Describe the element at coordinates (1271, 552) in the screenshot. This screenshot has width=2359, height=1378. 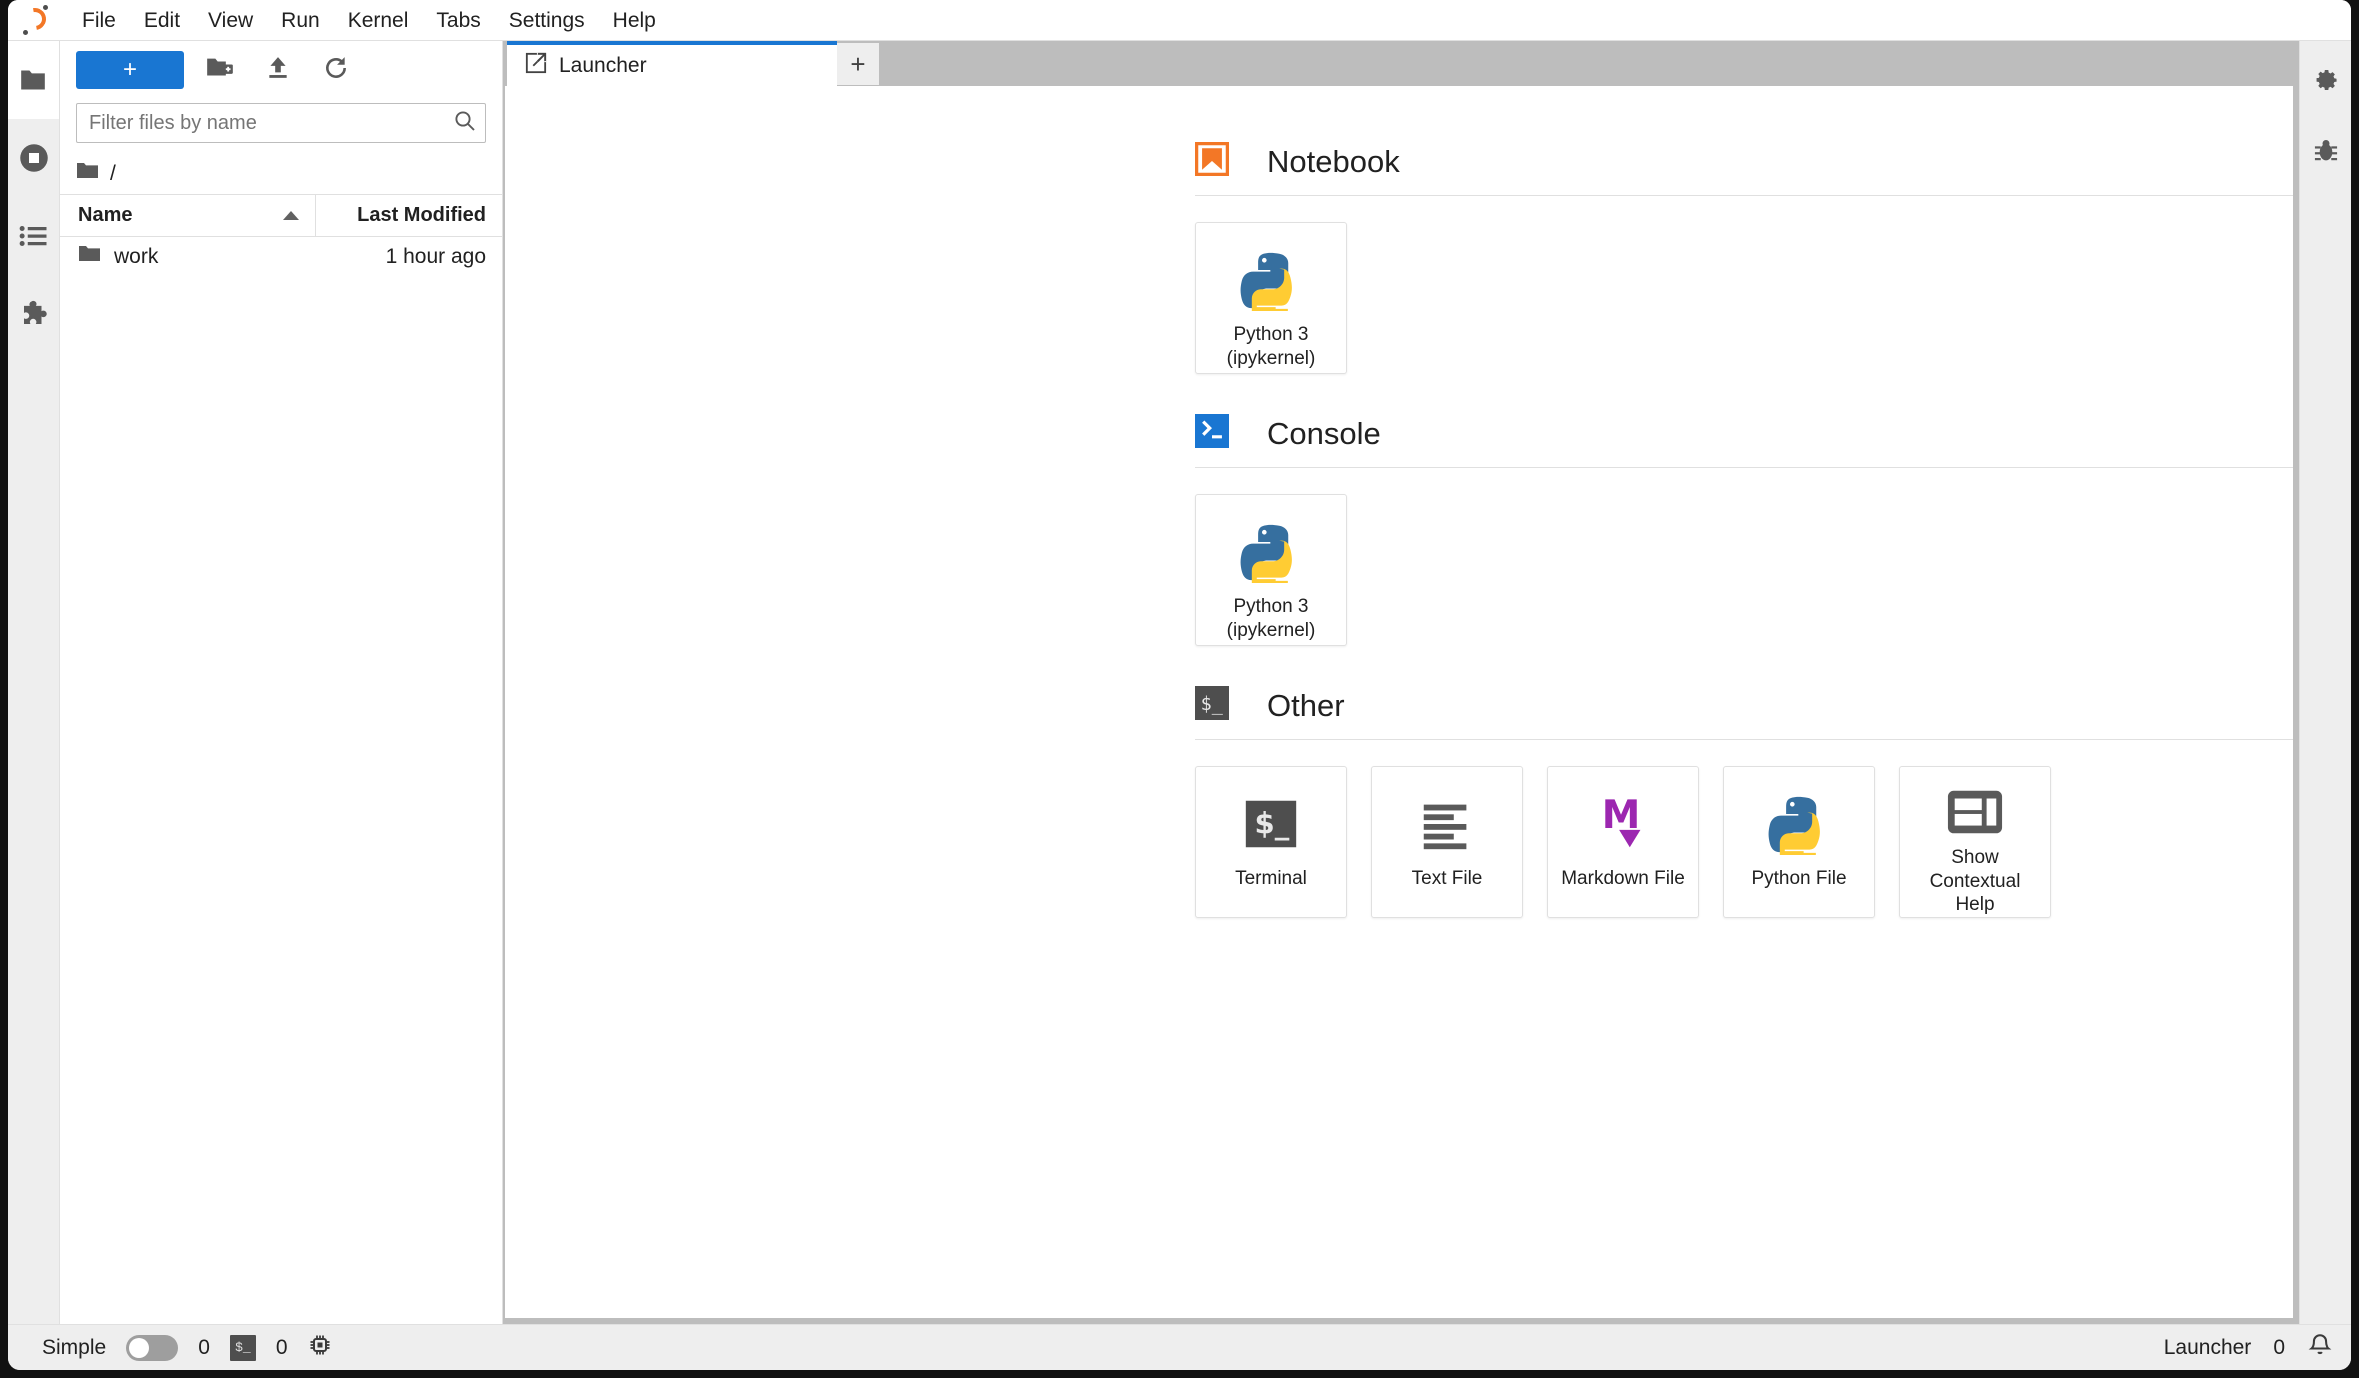
I see `python-icon` at that location.